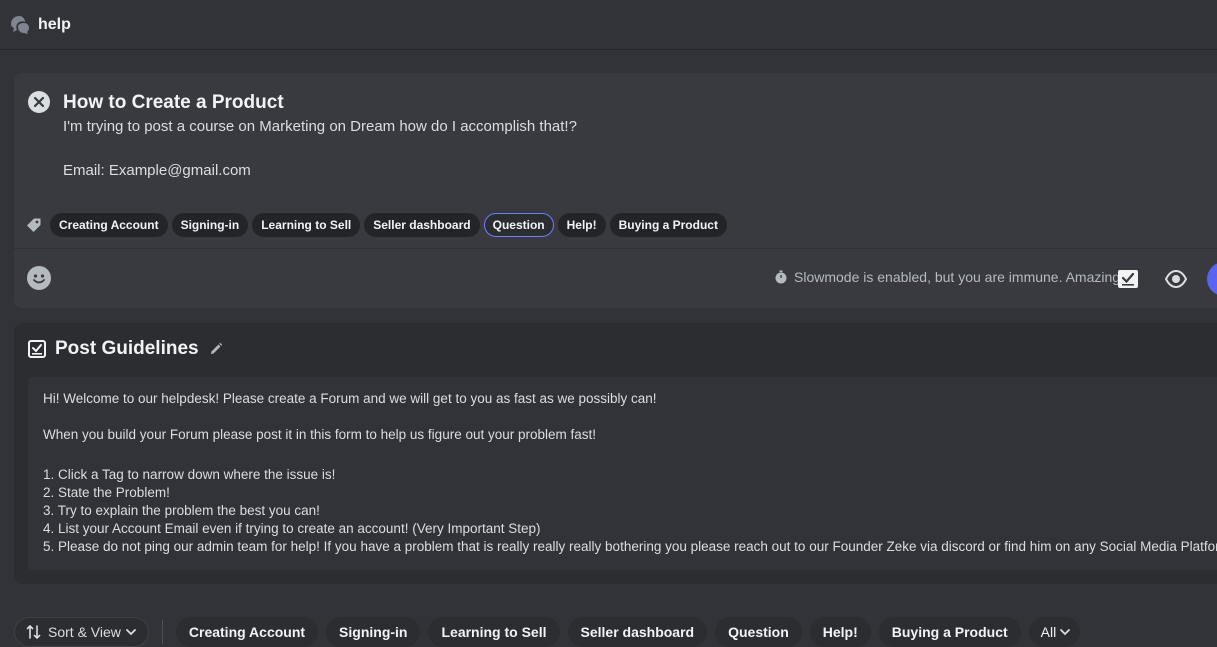 The width and height of the screenshot is (1217, 647). What do you see at coordinates (106, 492) in the screenshot?
I see `guideline-line: 2. State the Problem!` at bounding box center [106, 492].